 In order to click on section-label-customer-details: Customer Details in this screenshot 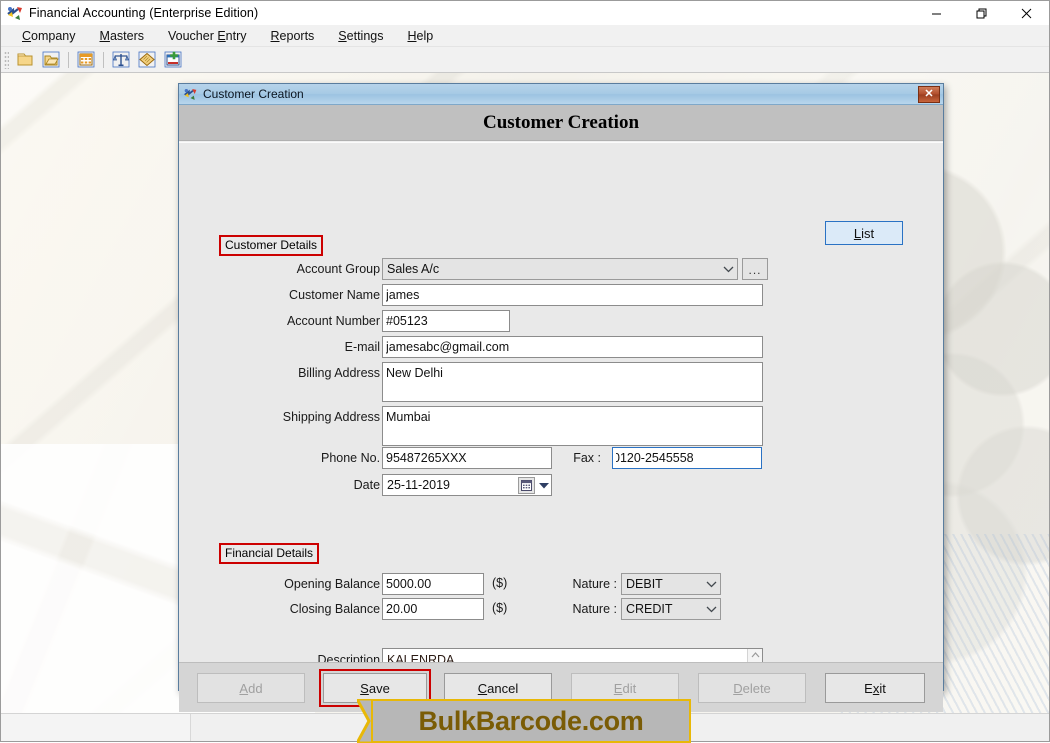, I will do `click(271, 245)`.